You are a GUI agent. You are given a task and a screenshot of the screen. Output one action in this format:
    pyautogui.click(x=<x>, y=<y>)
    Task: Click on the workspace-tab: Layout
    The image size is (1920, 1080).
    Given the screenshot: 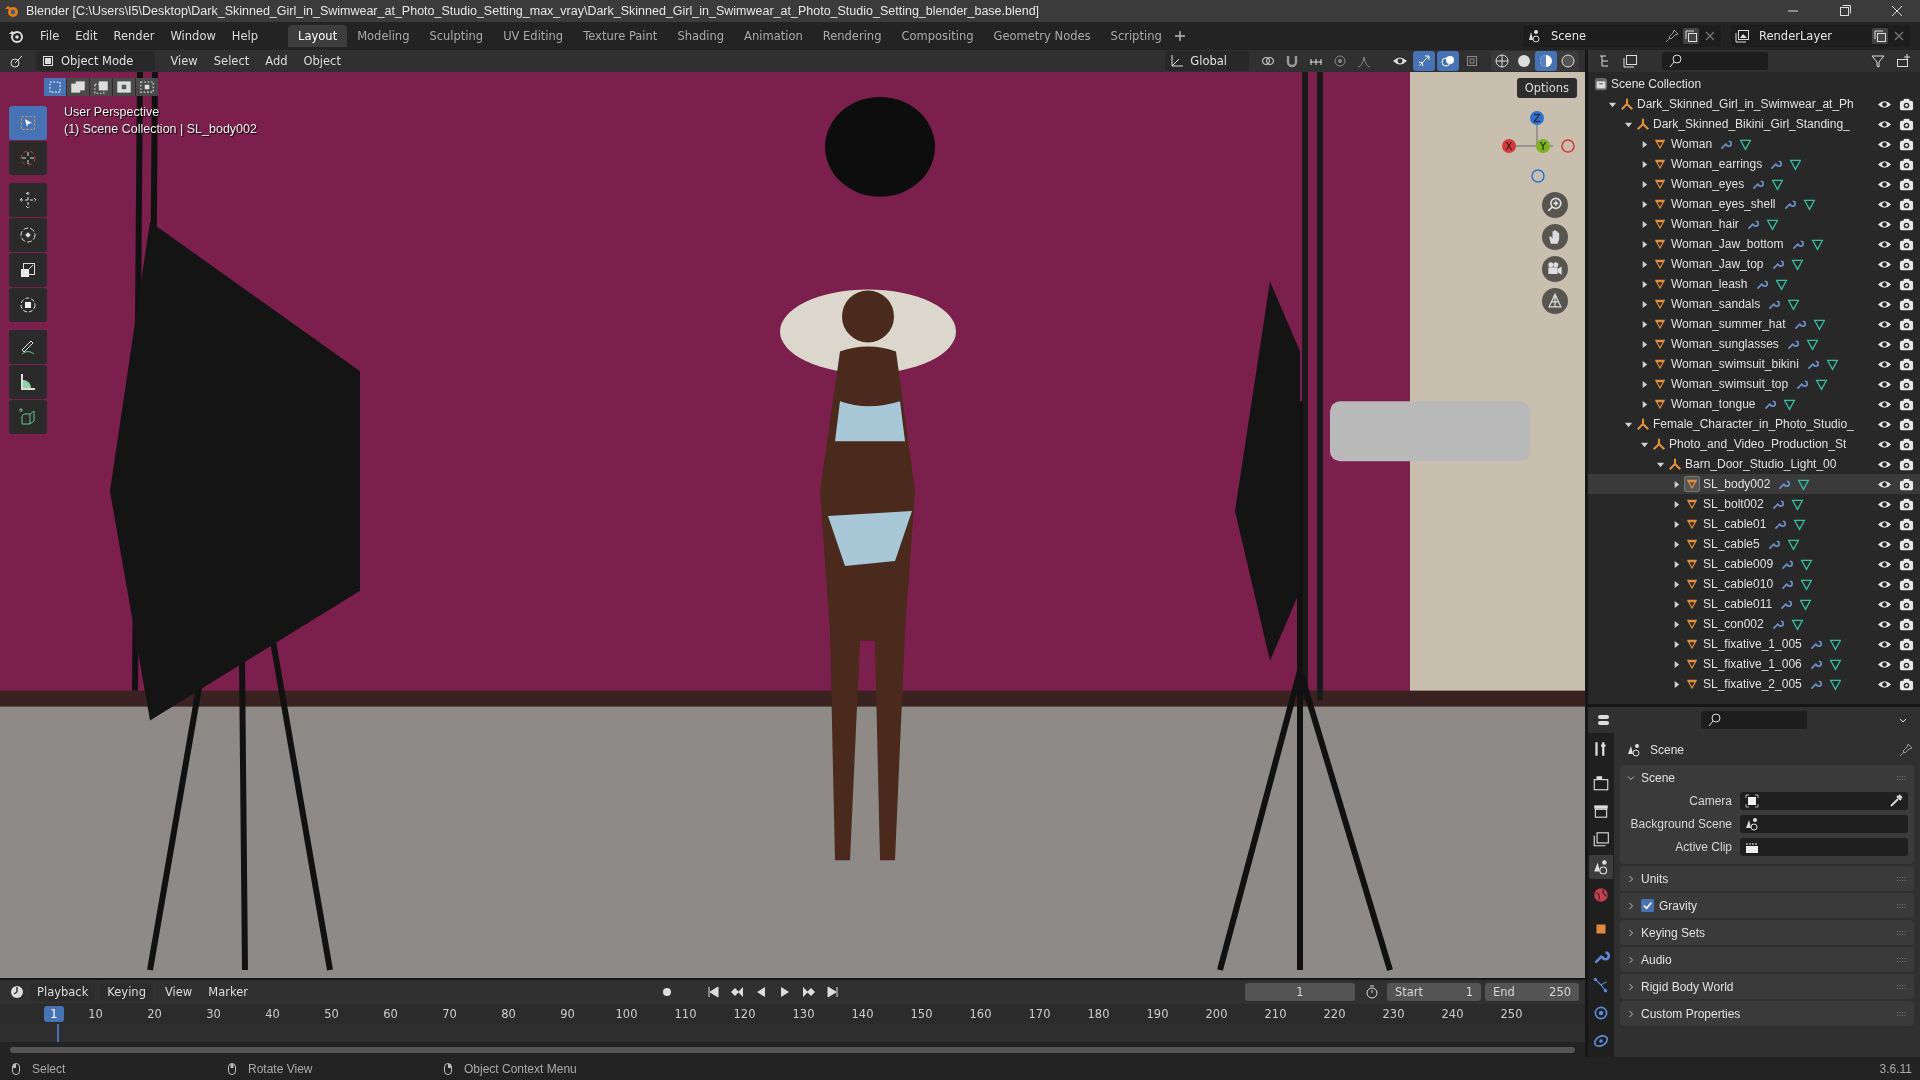 What is the action you would take?
    pyautogui.click(x=318, y=36)
    